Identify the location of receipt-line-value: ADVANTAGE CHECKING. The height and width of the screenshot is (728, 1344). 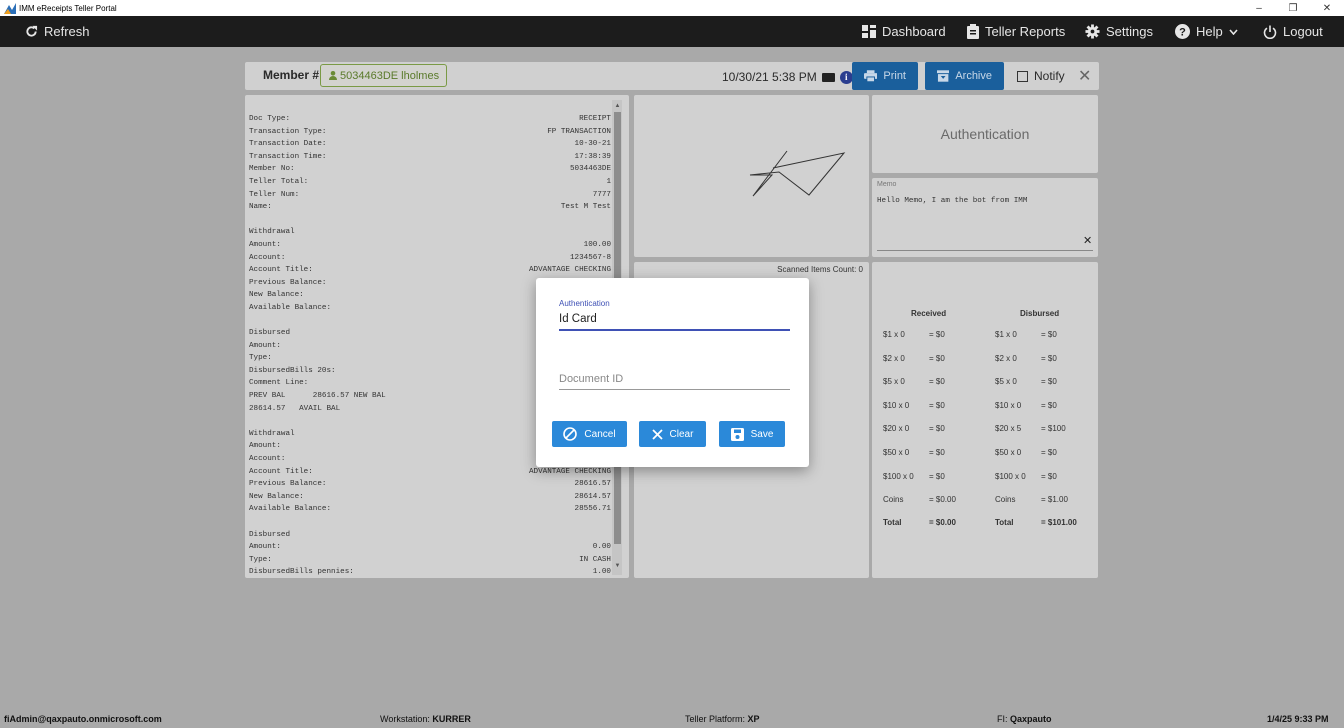
(569, 270).